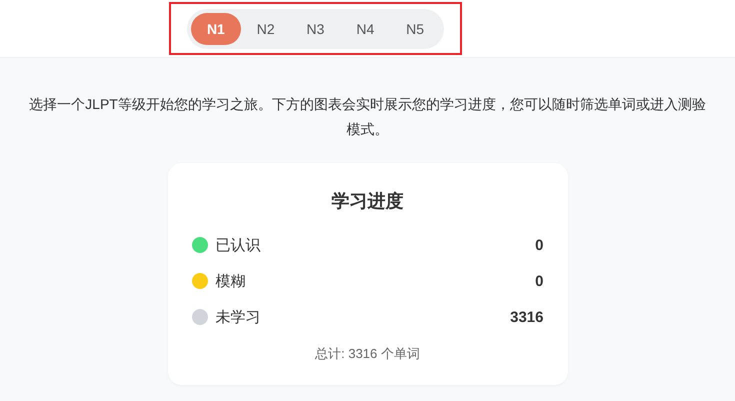  I want to click on legend-label: 模糊, so click(231, 281).